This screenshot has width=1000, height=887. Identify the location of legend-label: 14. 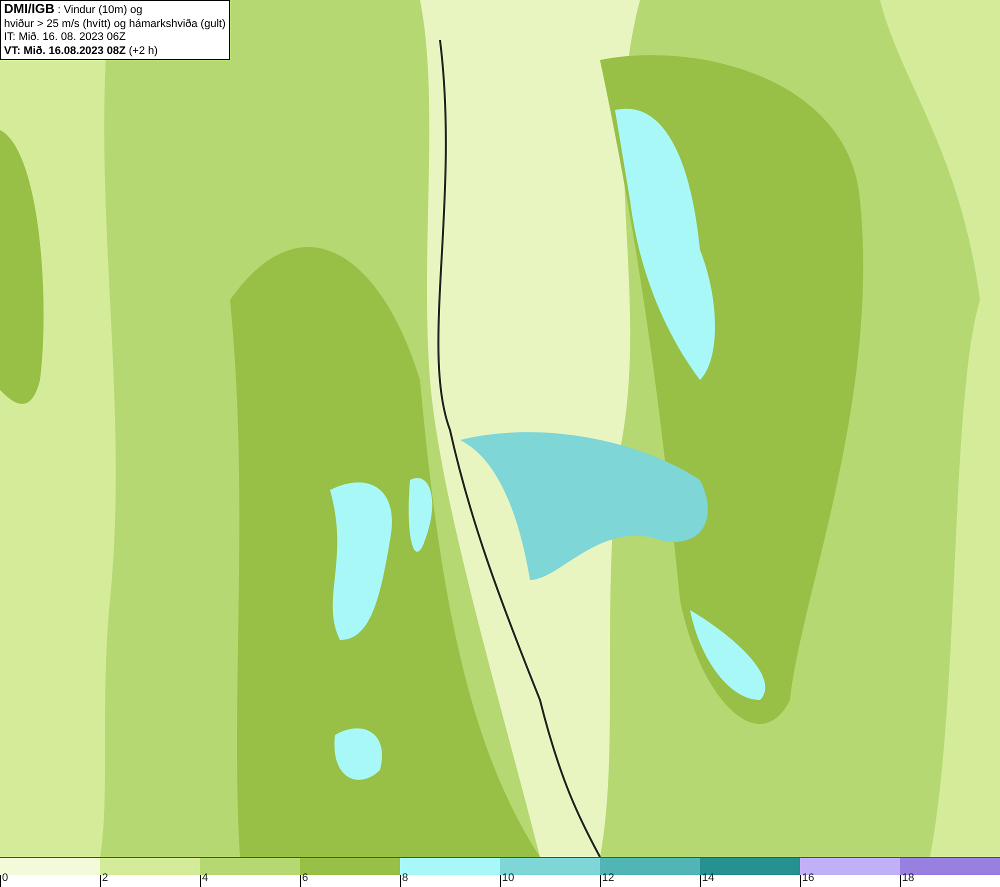
(708, 878).